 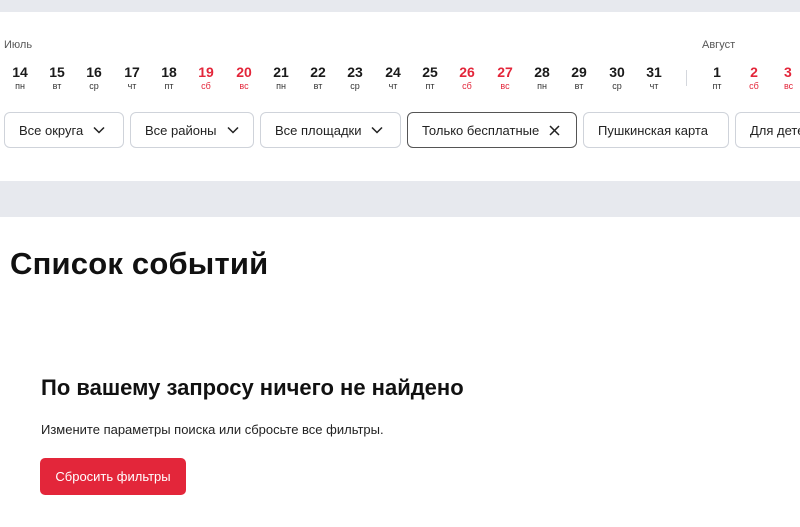 What do you see at coordinates (400, 199) in the screenshot?
I see `section-divider` at bounding box center [400, 199].